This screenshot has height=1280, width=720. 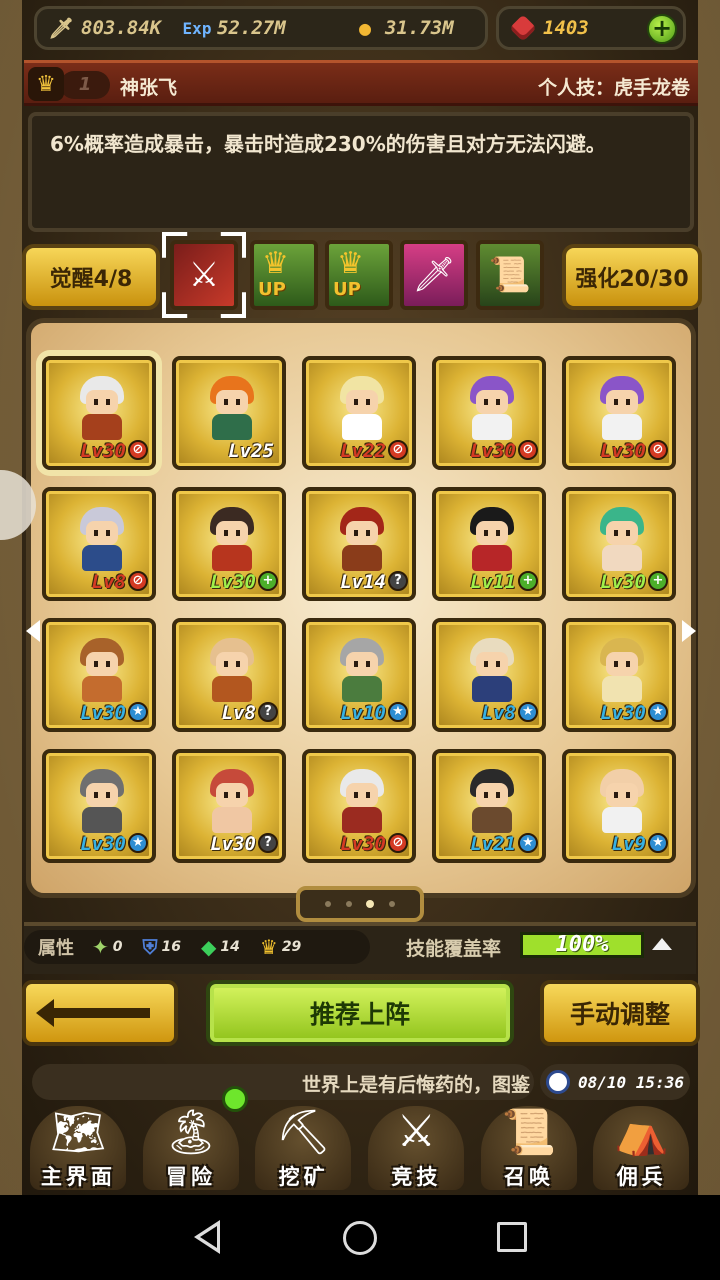 I want to click on attribute-crown: ♛ 29, so click(x=280, y=947).